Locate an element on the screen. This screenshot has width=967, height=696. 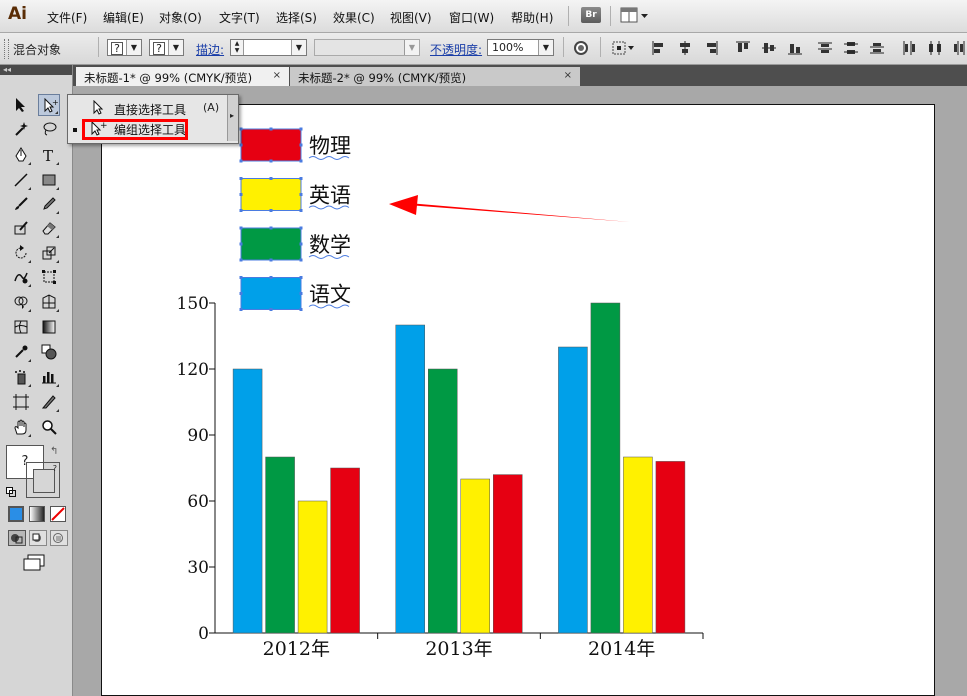
distribute-center-v-icon is located at coordinates (851, 48).